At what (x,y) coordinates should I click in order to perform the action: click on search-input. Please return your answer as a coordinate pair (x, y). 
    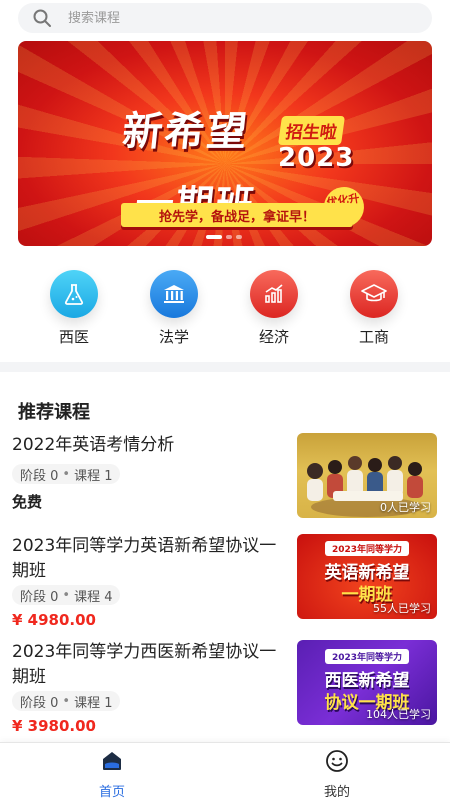
    Looking at the image, I should click on (238, 18).